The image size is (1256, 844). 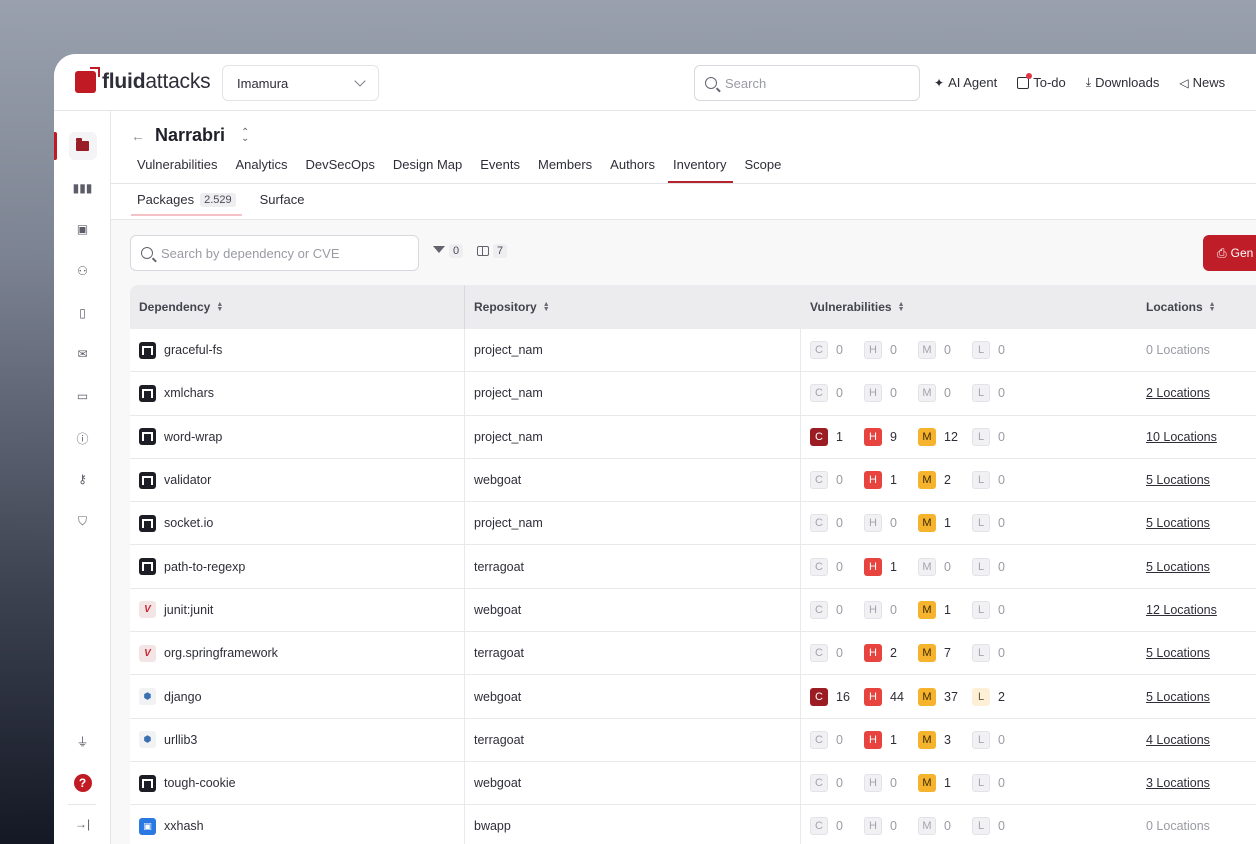 What do you see at coordinates (1202, 82) in the screenshot?
I see `news-button: ◁ News` at bounding box center [1202, 82].